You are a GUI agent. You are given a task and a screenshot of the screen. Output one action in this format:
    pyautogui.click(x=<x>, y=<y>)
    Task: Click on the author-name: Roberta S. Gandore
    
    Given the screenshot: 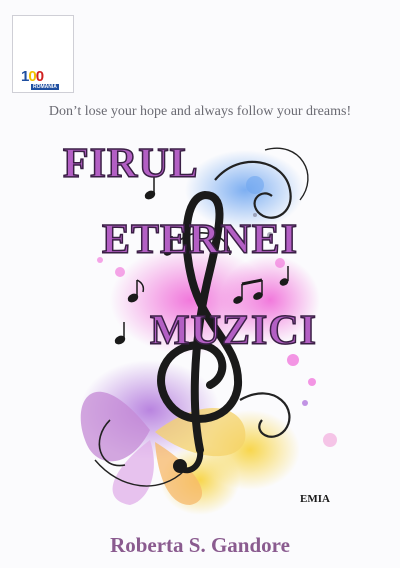 What is the action you would take?
    pyautogui.click(x=200, y=545)
    